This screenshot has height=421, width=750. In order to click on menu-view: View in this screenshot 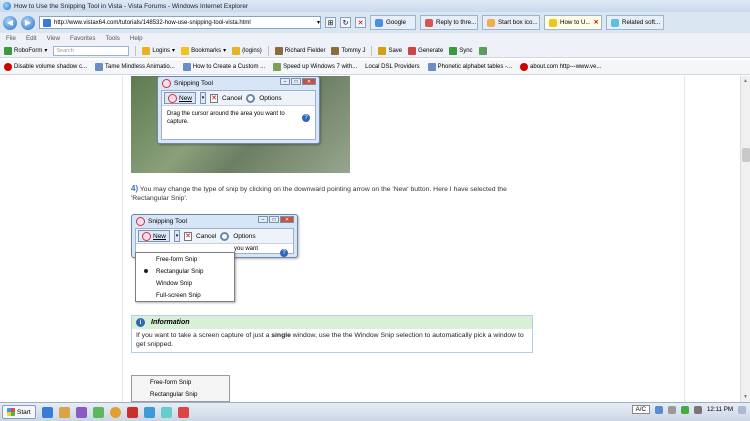, I will do `click(53, 38)`.